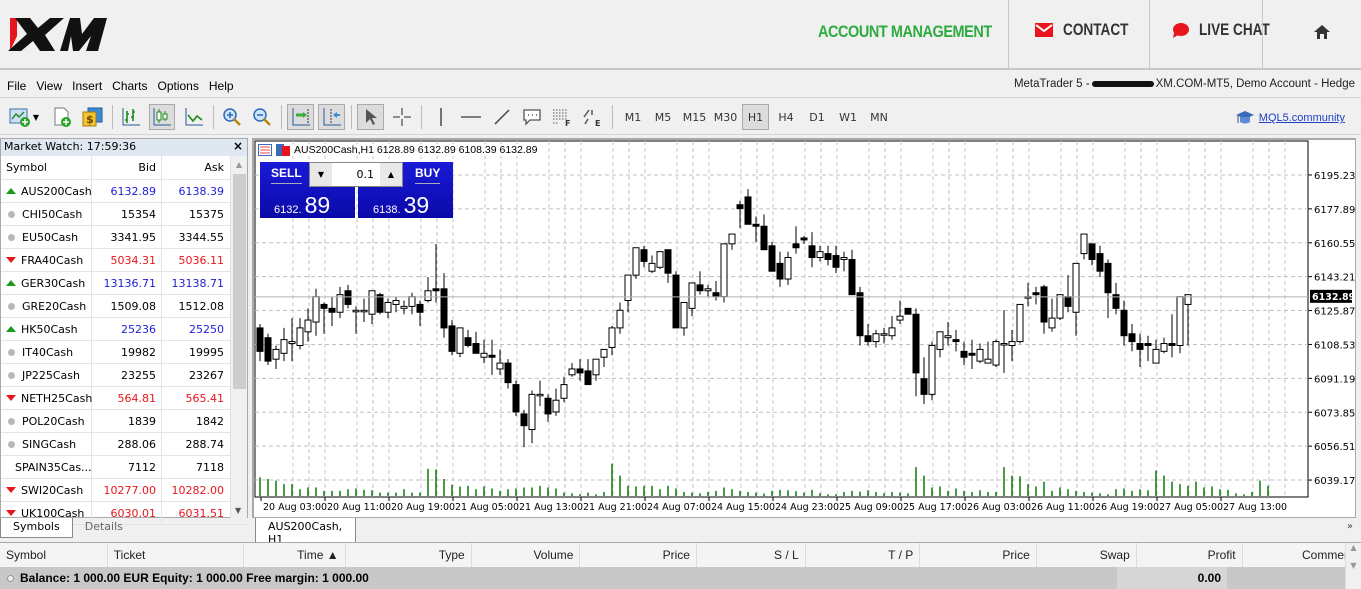 This screenshot has height=589, width=1361. Describe the element at coordinates (633, 117) in the screenshot. I see `timeframe-m1: M1` at that location.